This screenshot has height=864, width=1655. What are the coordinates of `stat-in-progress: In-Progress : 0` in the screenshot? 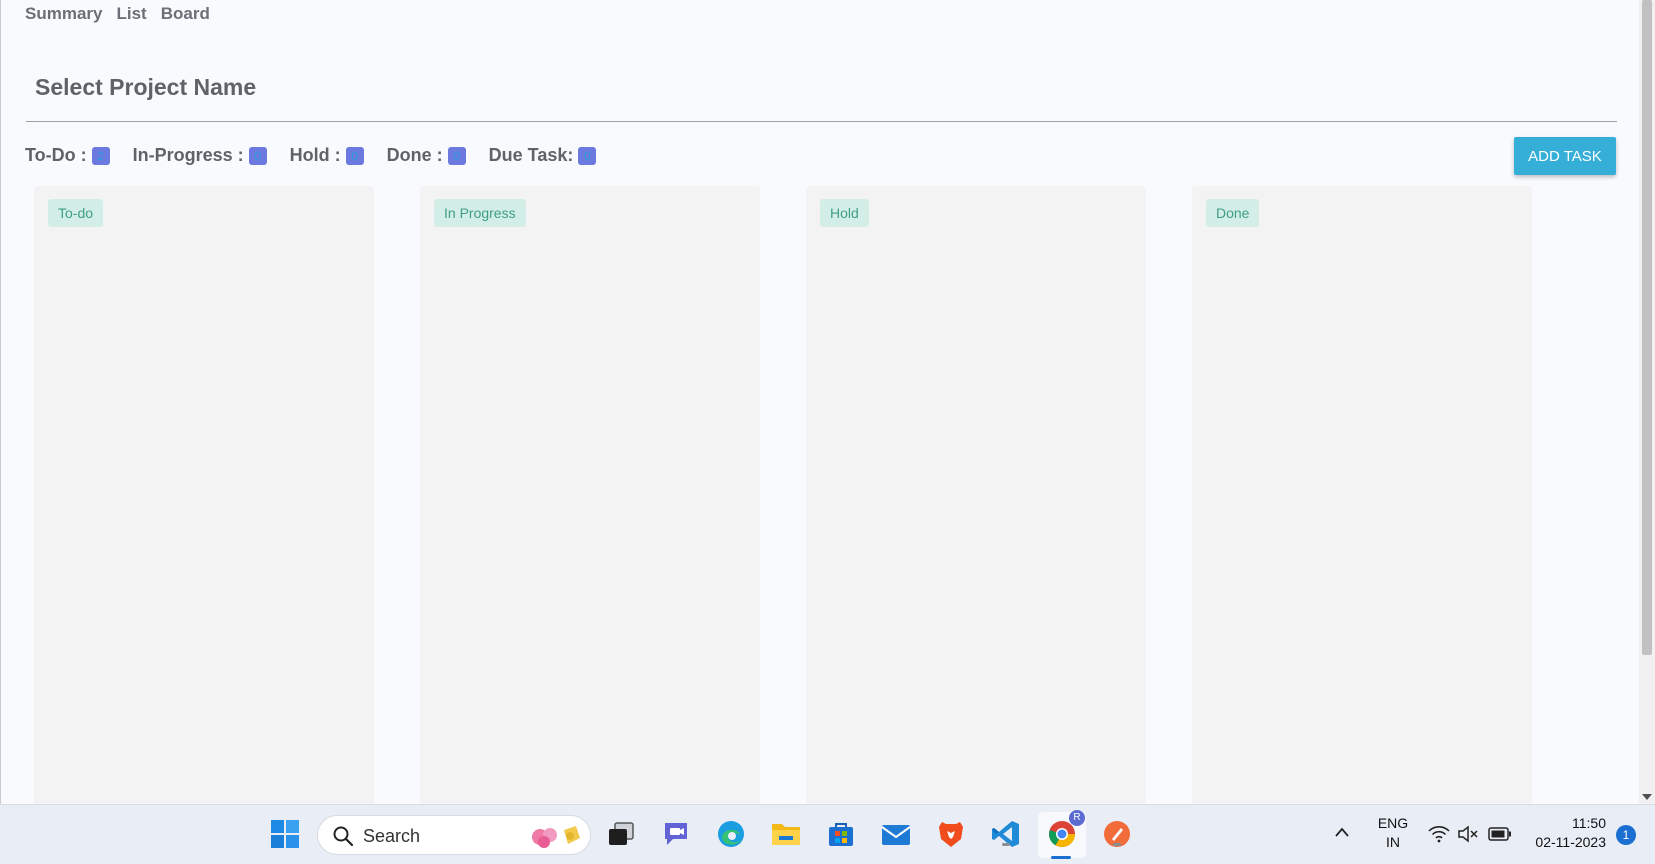 It's located at (200, 155).